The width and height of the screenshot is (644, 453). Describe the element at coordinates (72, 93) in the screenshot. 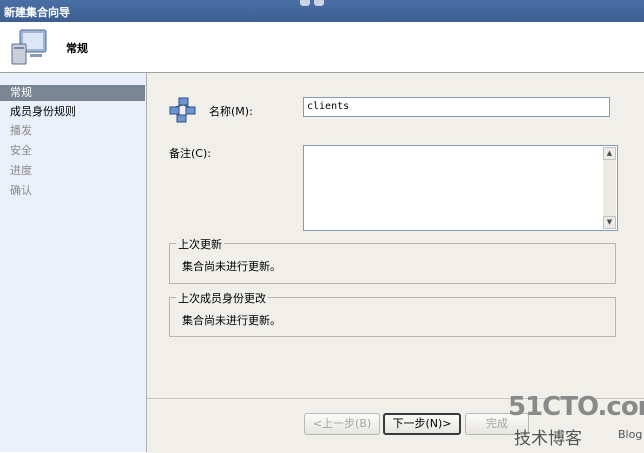

I see `sidebar-item-general: 常规` at that location.